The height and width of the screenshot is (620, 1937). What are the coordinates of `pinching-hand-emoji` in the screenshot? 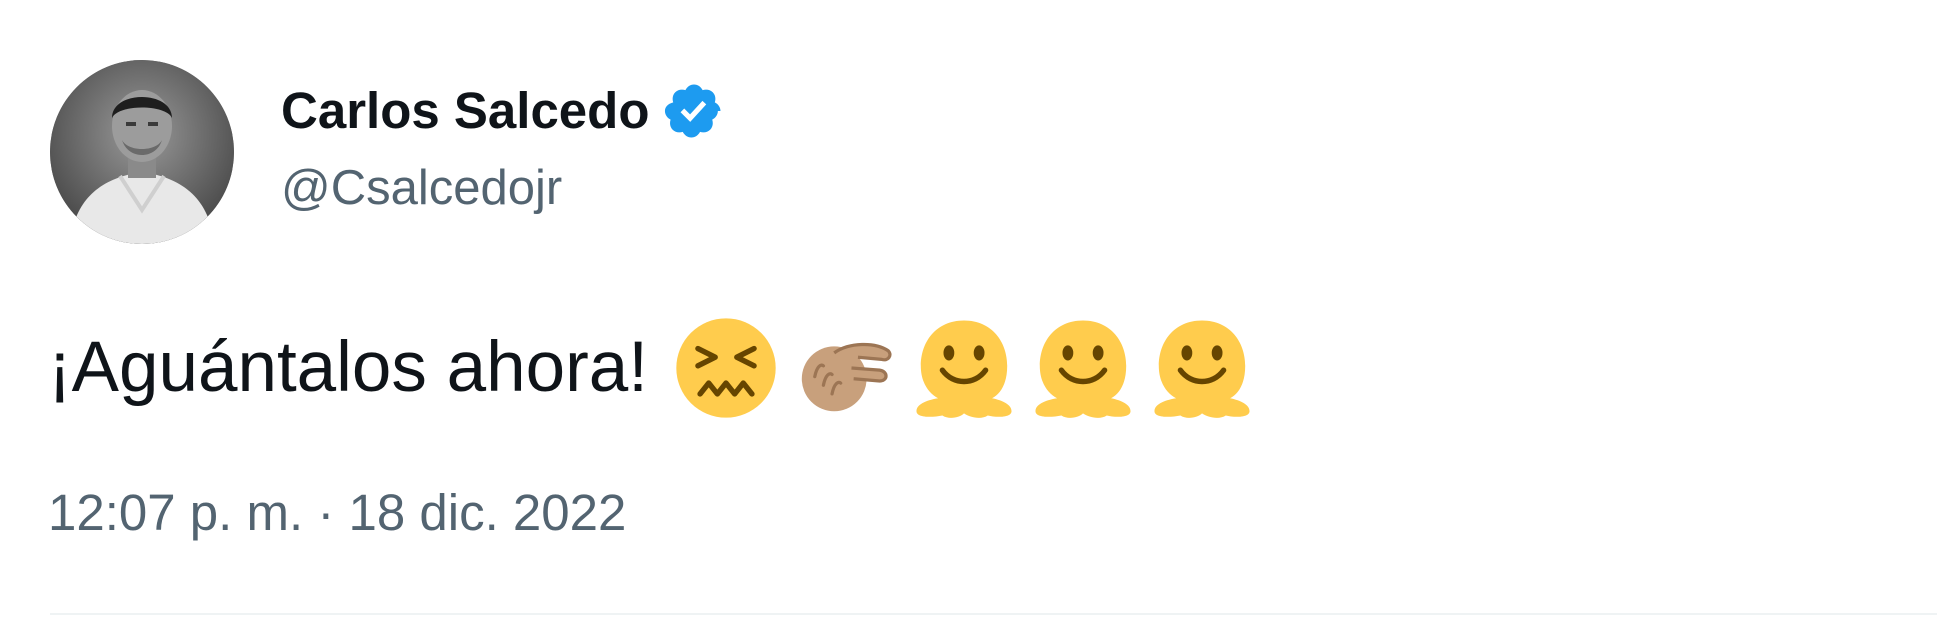 It's located at (845, 368).